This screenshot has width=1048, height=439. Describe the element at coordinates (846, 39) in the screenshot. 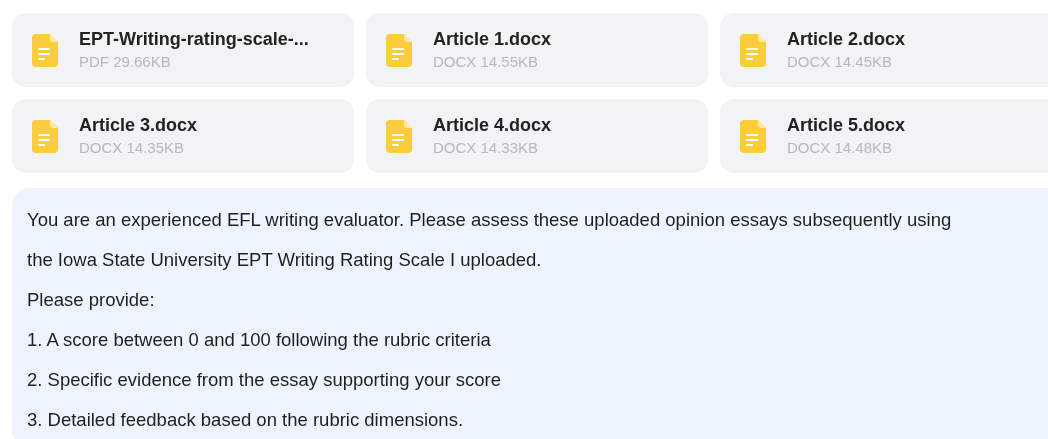

I see `file-name: Article 2.docx` at that location.